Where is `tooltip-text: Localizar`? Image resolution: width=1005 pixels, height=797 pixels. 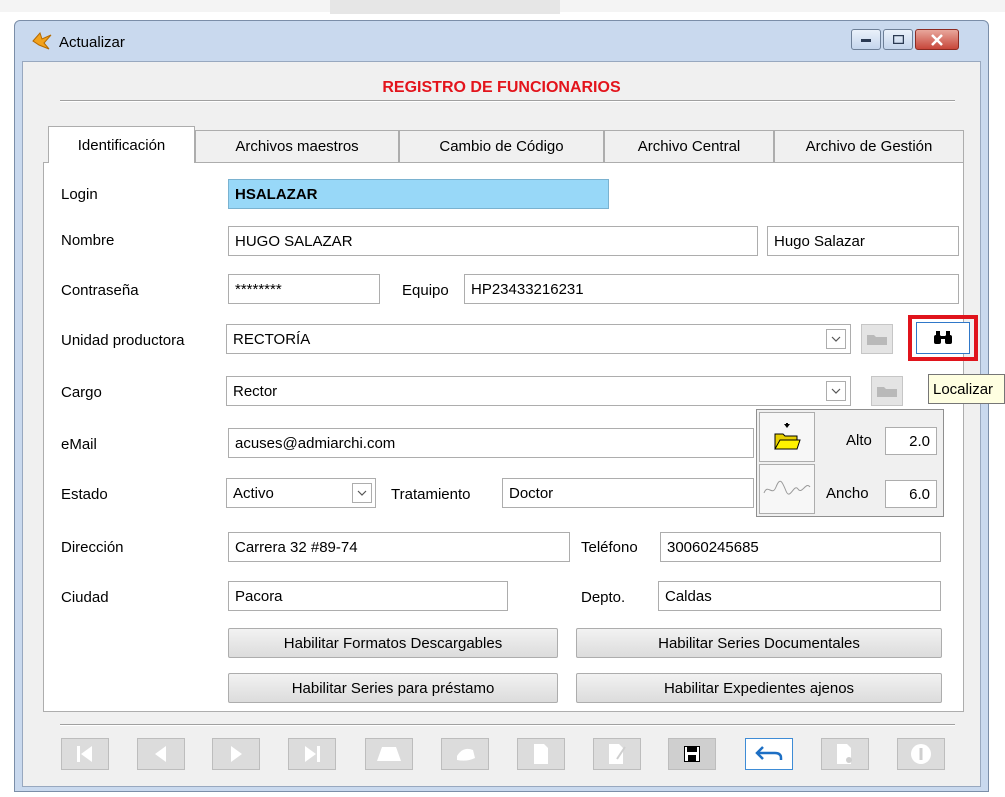 tooltip-text: Localizar is located at coordinates (963, 389).